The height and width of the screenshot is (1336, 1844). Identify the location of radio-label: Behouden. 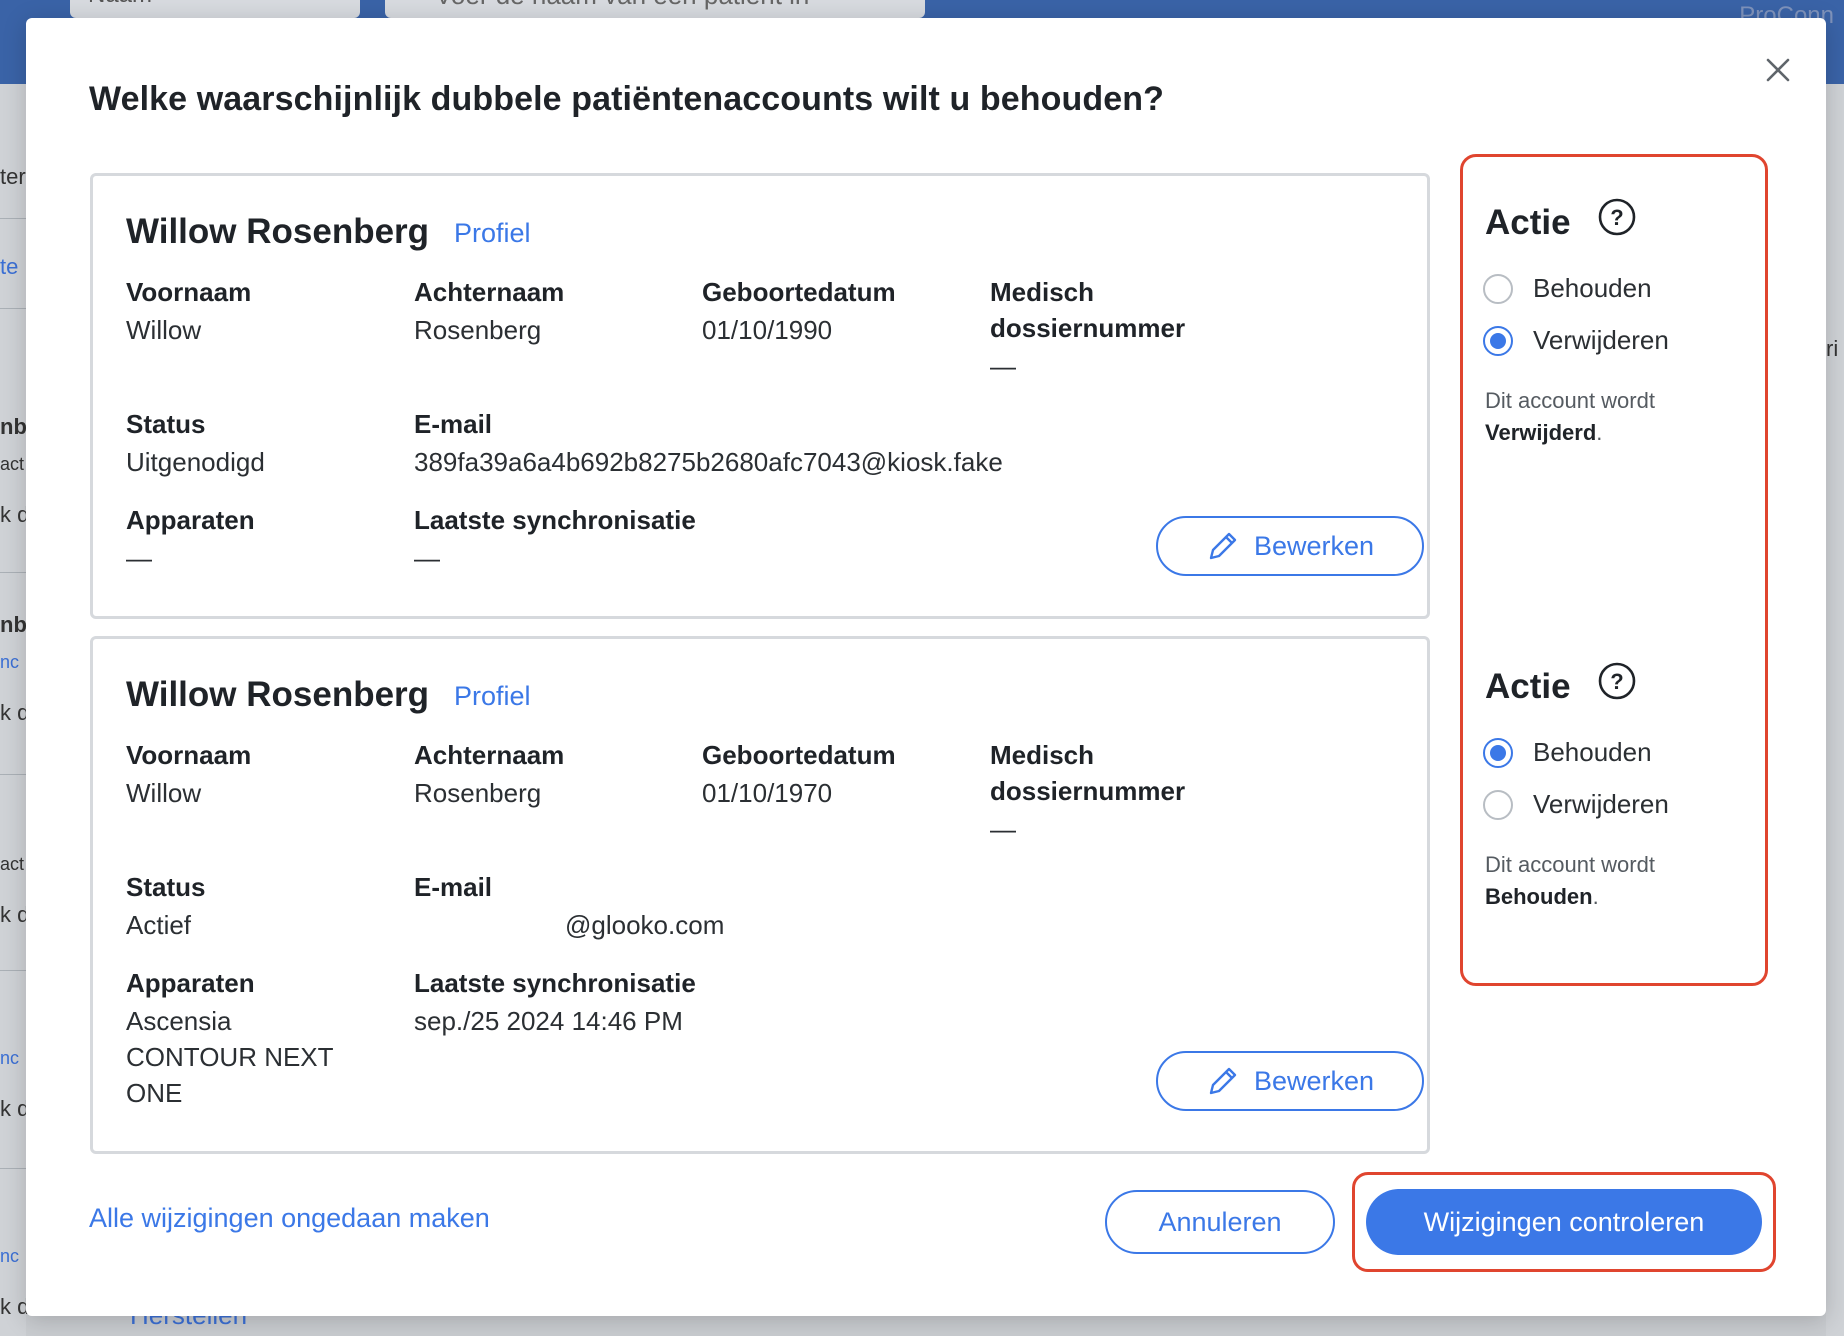
(1592, 288).